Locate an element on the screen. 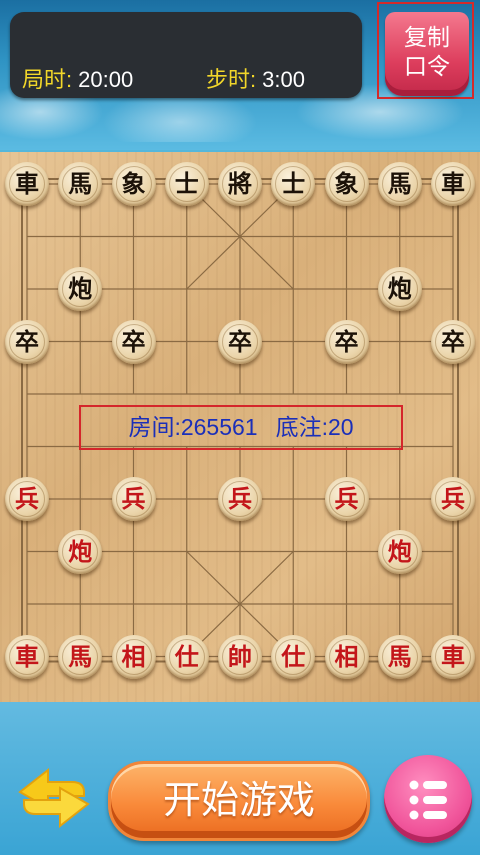 The width and height of the screenshot is (480, 855). step-time: 步时: 3:00 is located at coordinates (255, 78).